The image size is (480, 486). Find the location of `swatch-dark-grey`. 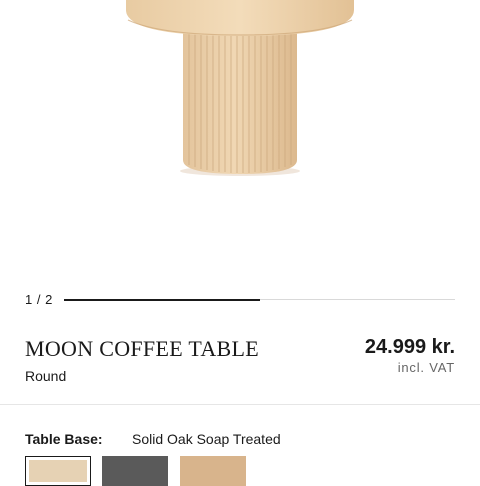

swatch-dark-grey is located at coordinates (135, 471).